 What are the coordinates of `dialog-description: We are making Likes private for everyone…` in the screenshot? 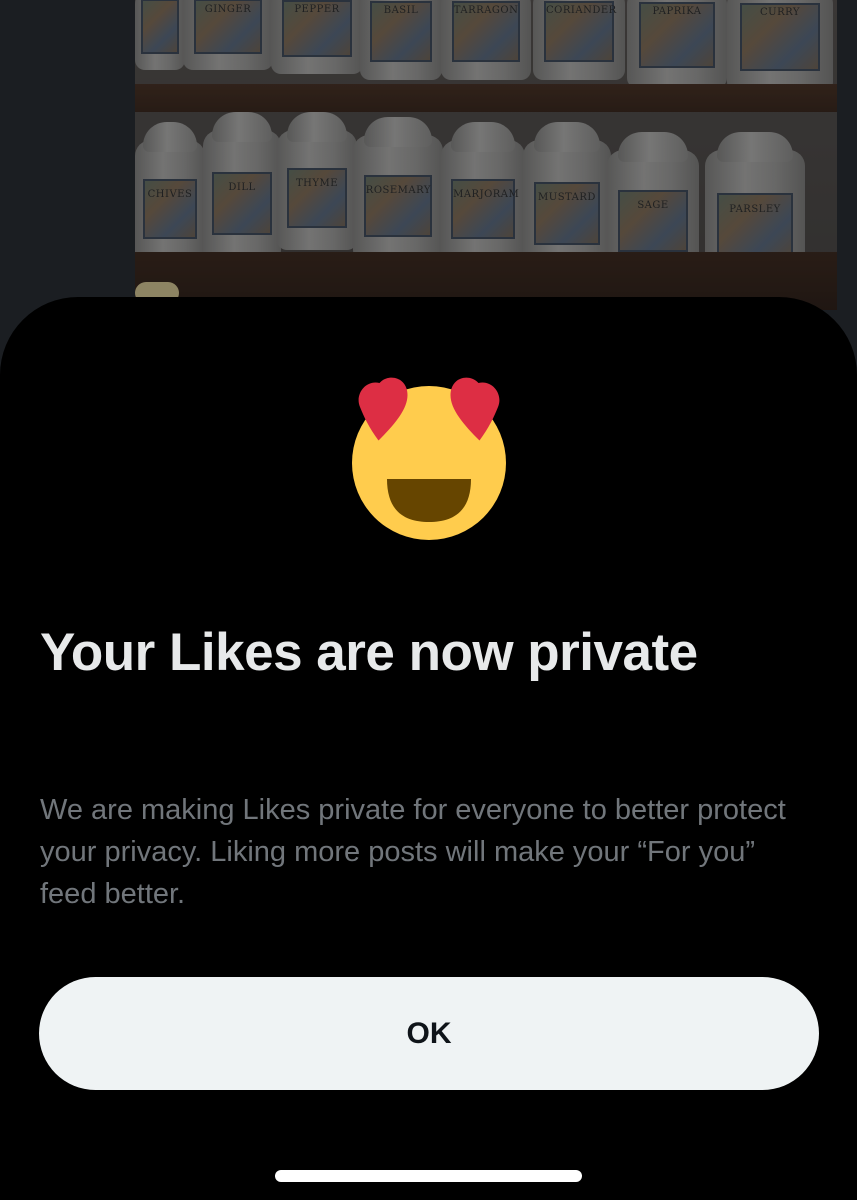 It's located at (413, 852).